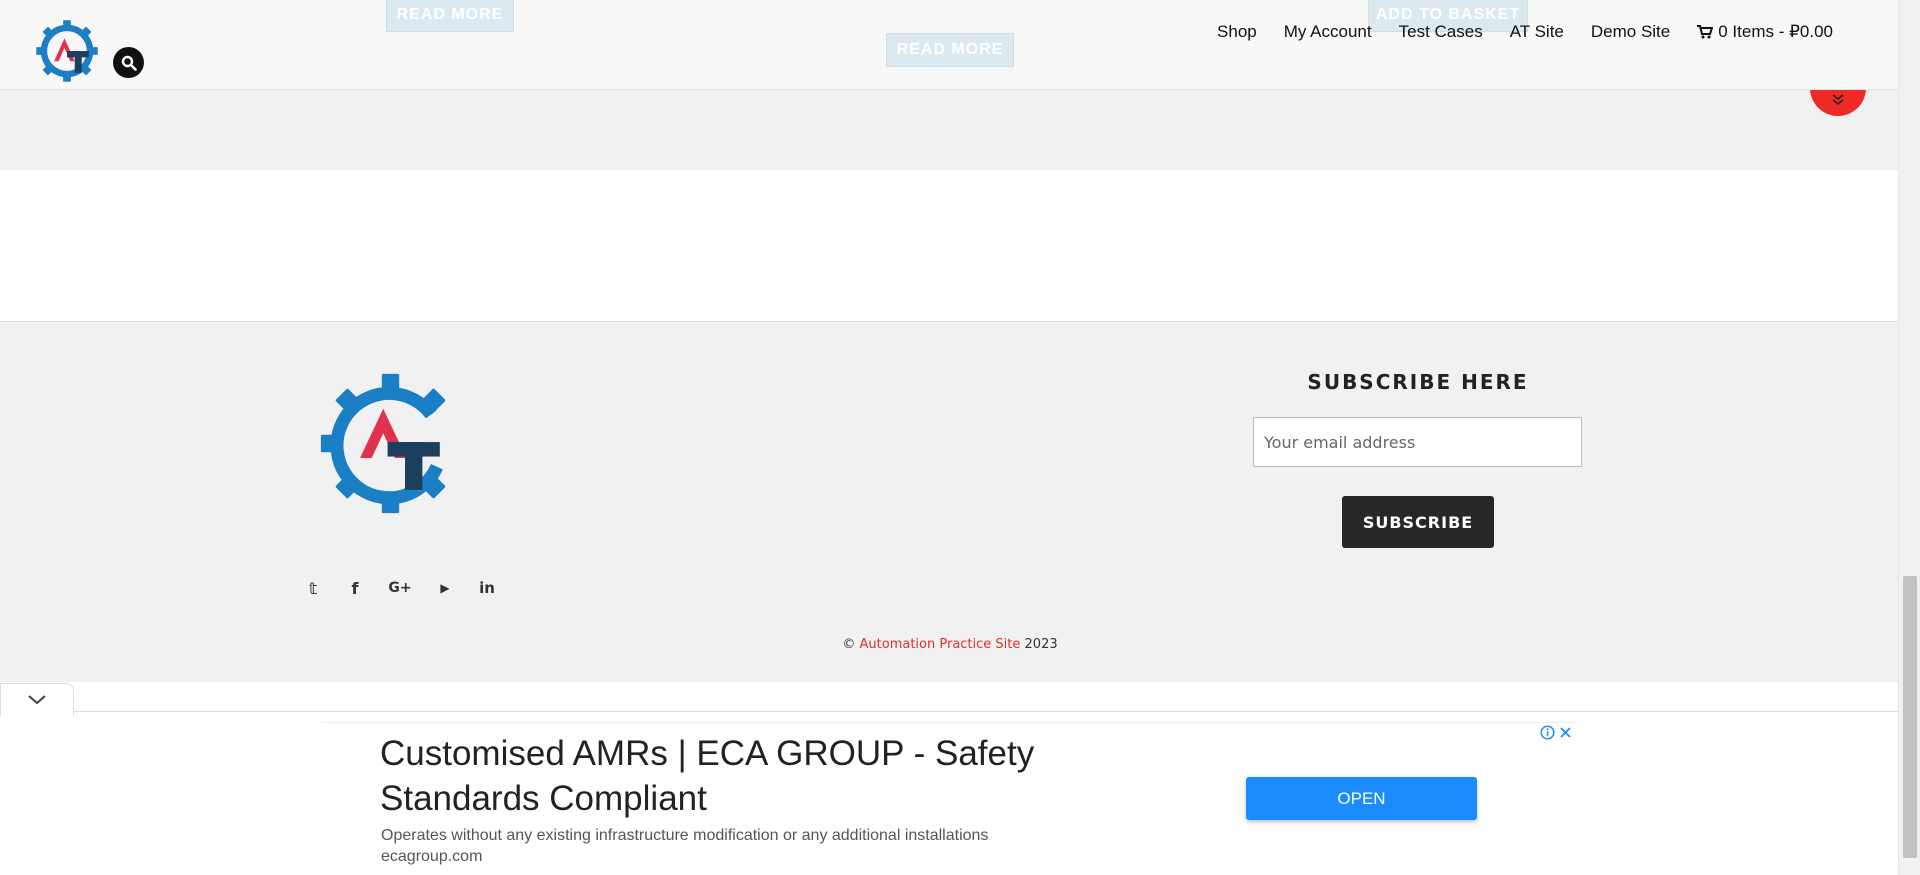 The height and width of the screenshot is (875, 1920). Describe the element at coordinates (940, 644) in the screenshot. I see `copyright-site-link: Automation Practice Site` at that location.